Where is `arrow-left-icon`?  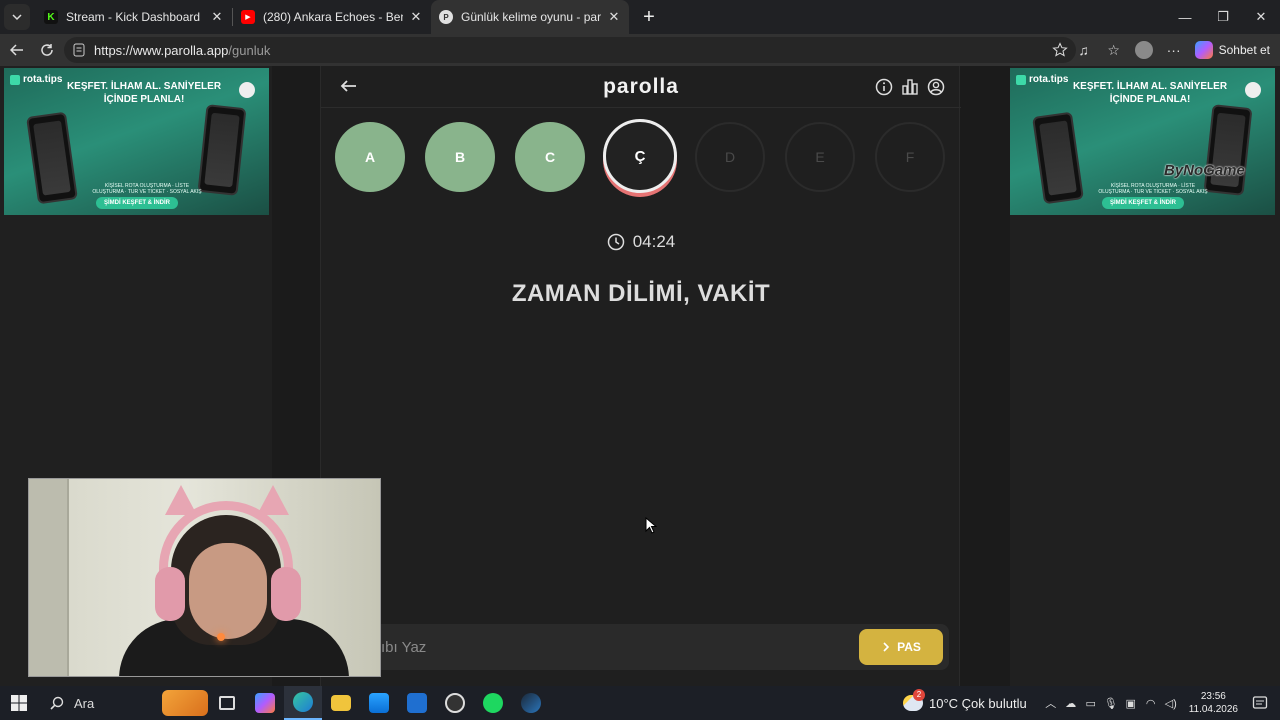 arrow-left-icon is located at coordinates (16, 50).